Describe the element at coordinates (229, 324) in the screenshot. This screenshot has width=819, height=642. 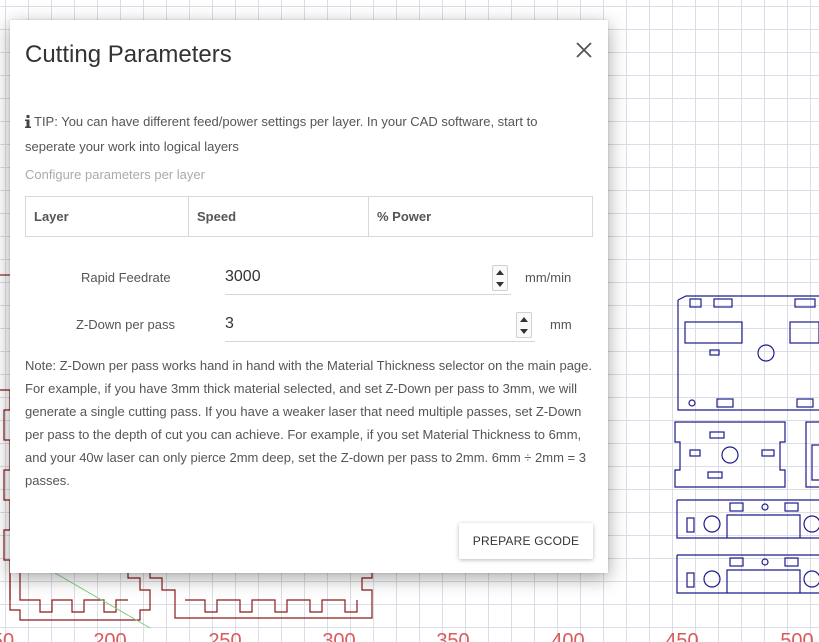
I see `zdown-value: 3` at that location.